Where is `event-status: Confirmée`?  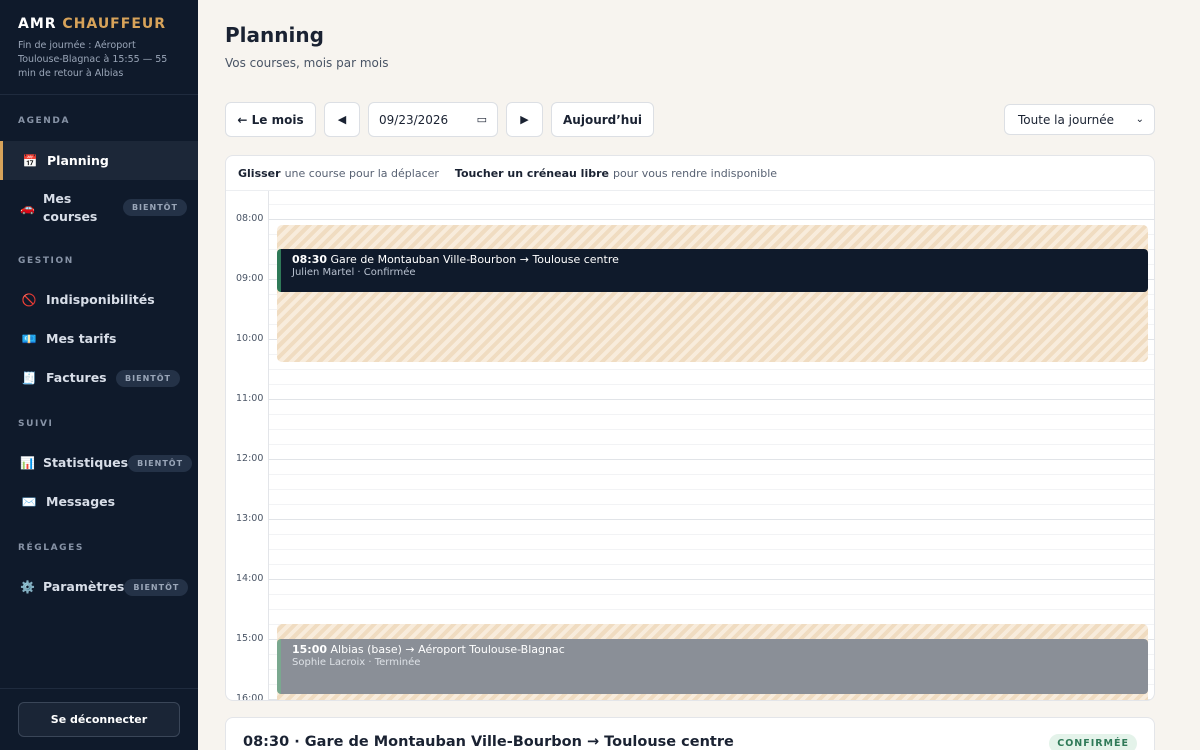 event-status: Confirmée is located at coordinates (389, 272).